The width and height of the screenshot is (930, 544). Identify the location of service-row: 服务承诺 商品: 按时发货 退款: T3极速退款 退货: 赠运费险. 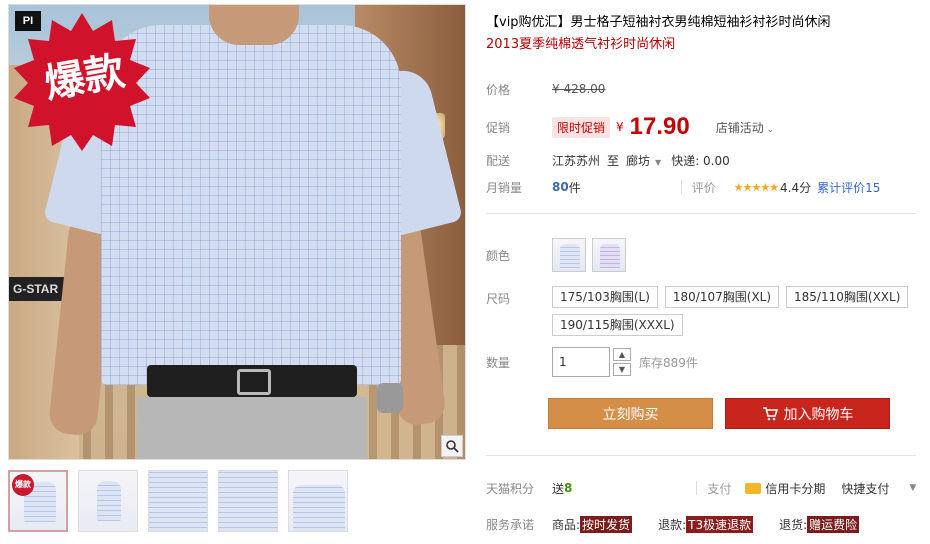
(673, 524).